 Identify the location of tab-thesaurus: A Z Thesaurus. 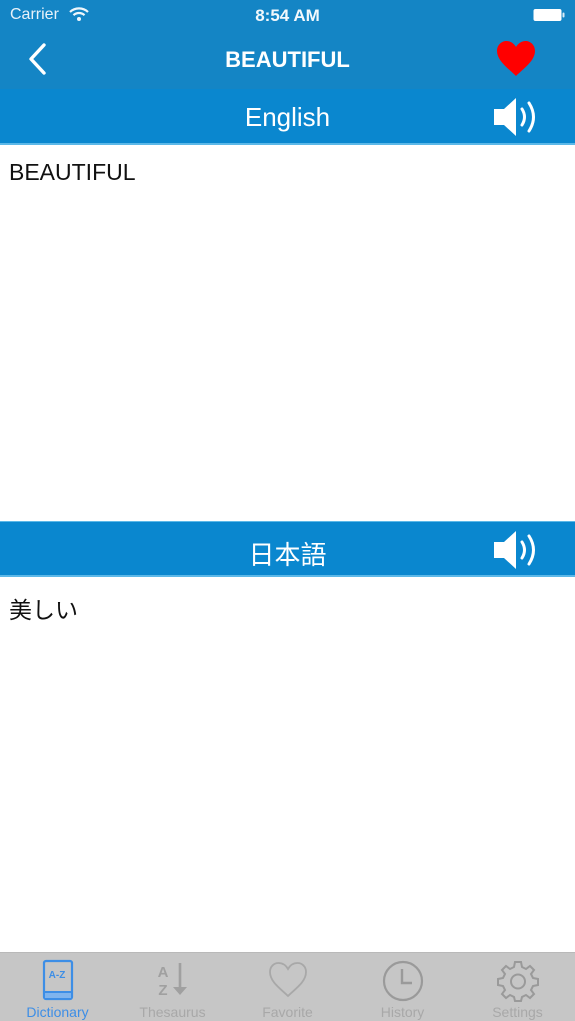
(172, 987).